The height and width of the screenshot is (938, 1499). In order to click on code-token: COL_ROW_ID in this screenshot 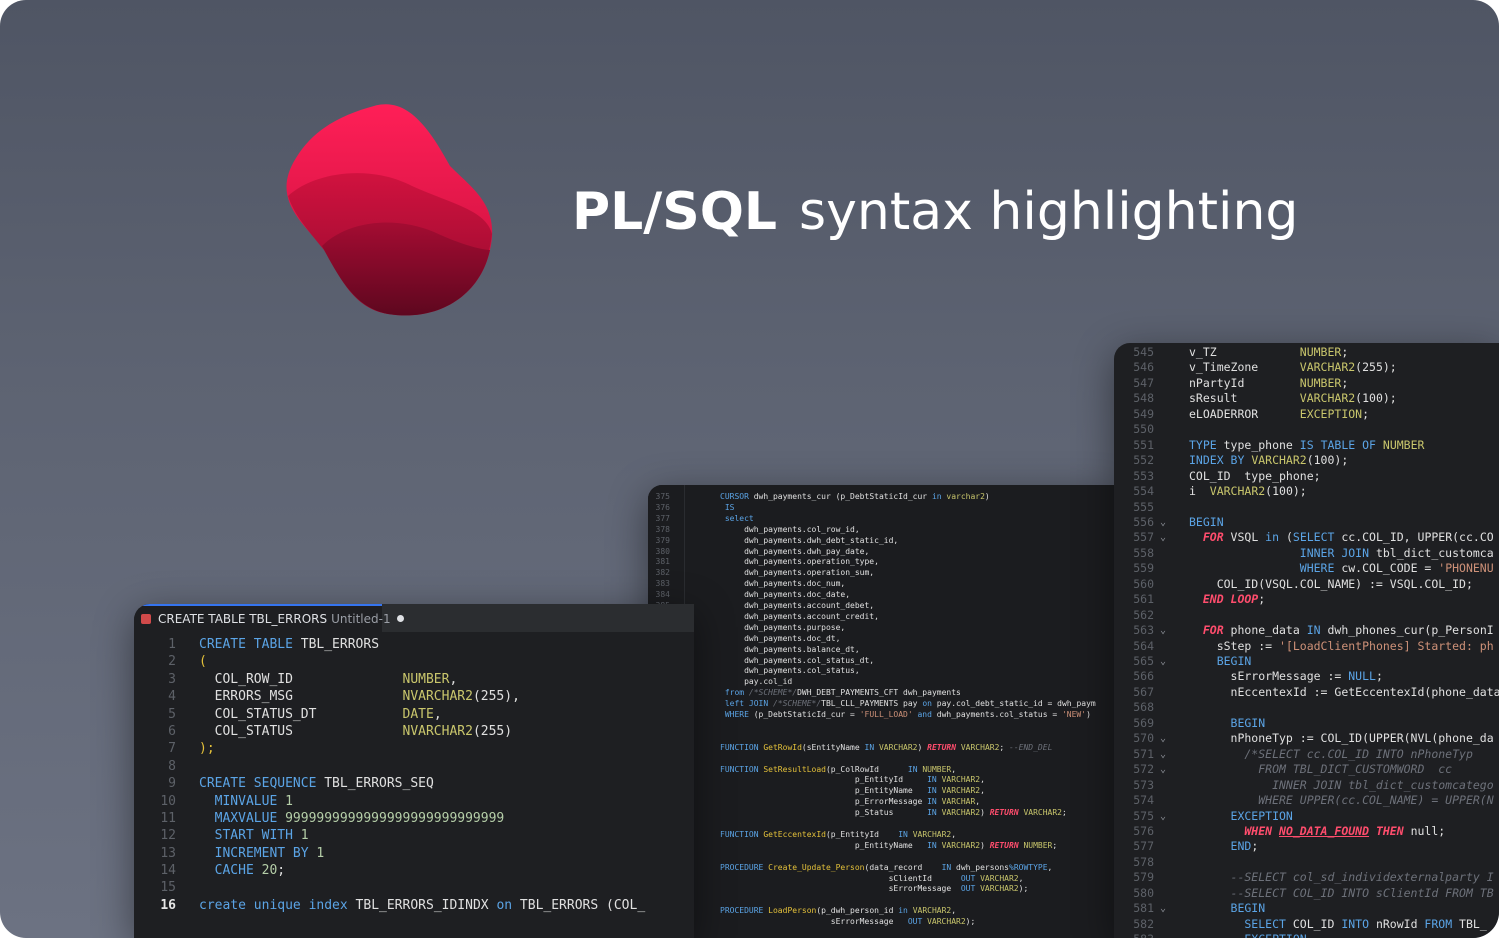, I will do `click(301, 679)`.